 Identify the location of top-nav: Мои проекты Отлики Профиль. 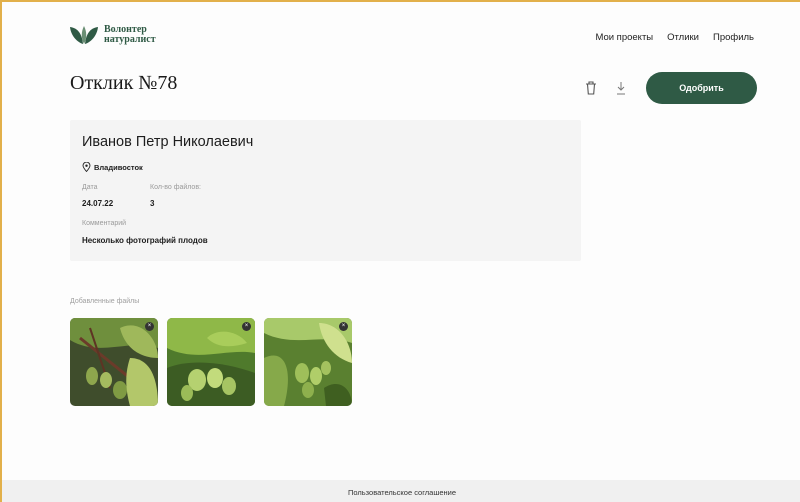
(674, 37).